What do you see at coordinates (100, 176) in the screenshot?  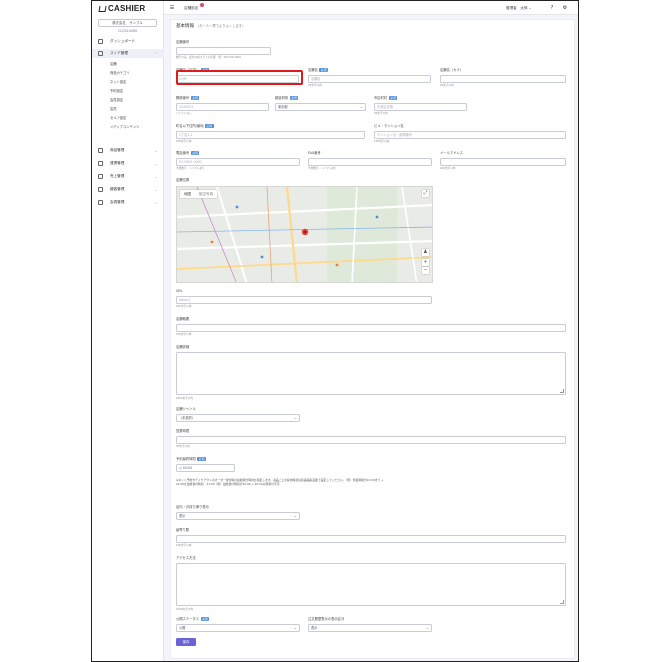 I see `cart-icon` at bounding box center [100, 176].